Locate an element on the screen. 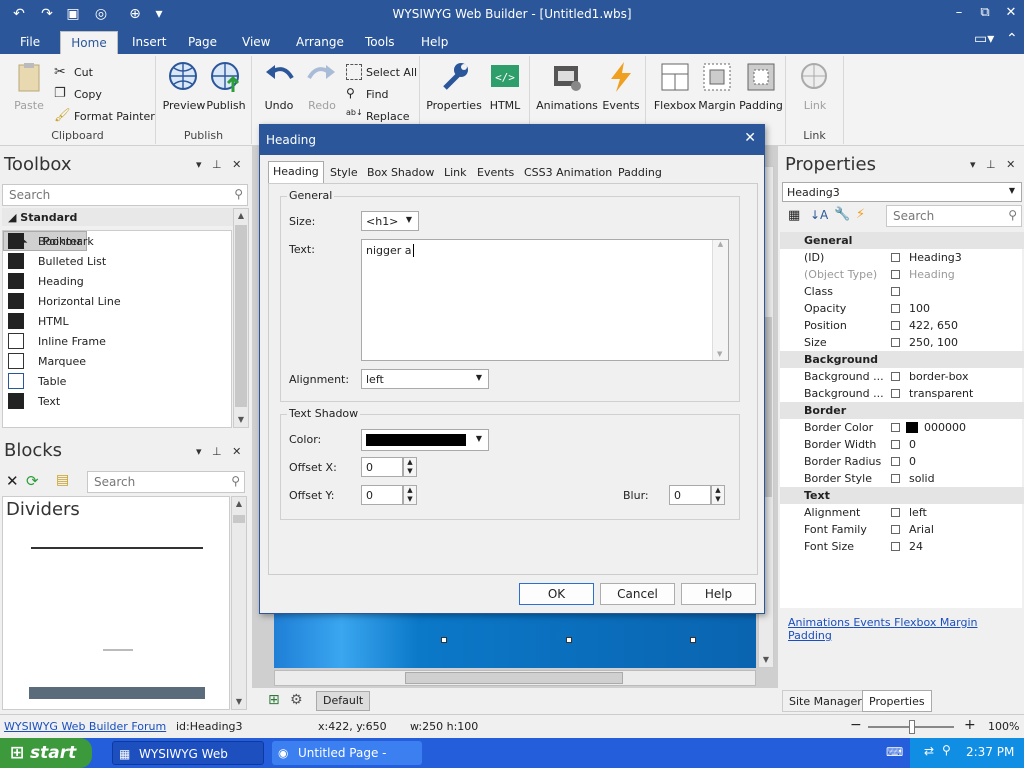 Image resolution: width=1024 pixels, height=768 pixels. selection-handle is located at coordinates (444, 640).